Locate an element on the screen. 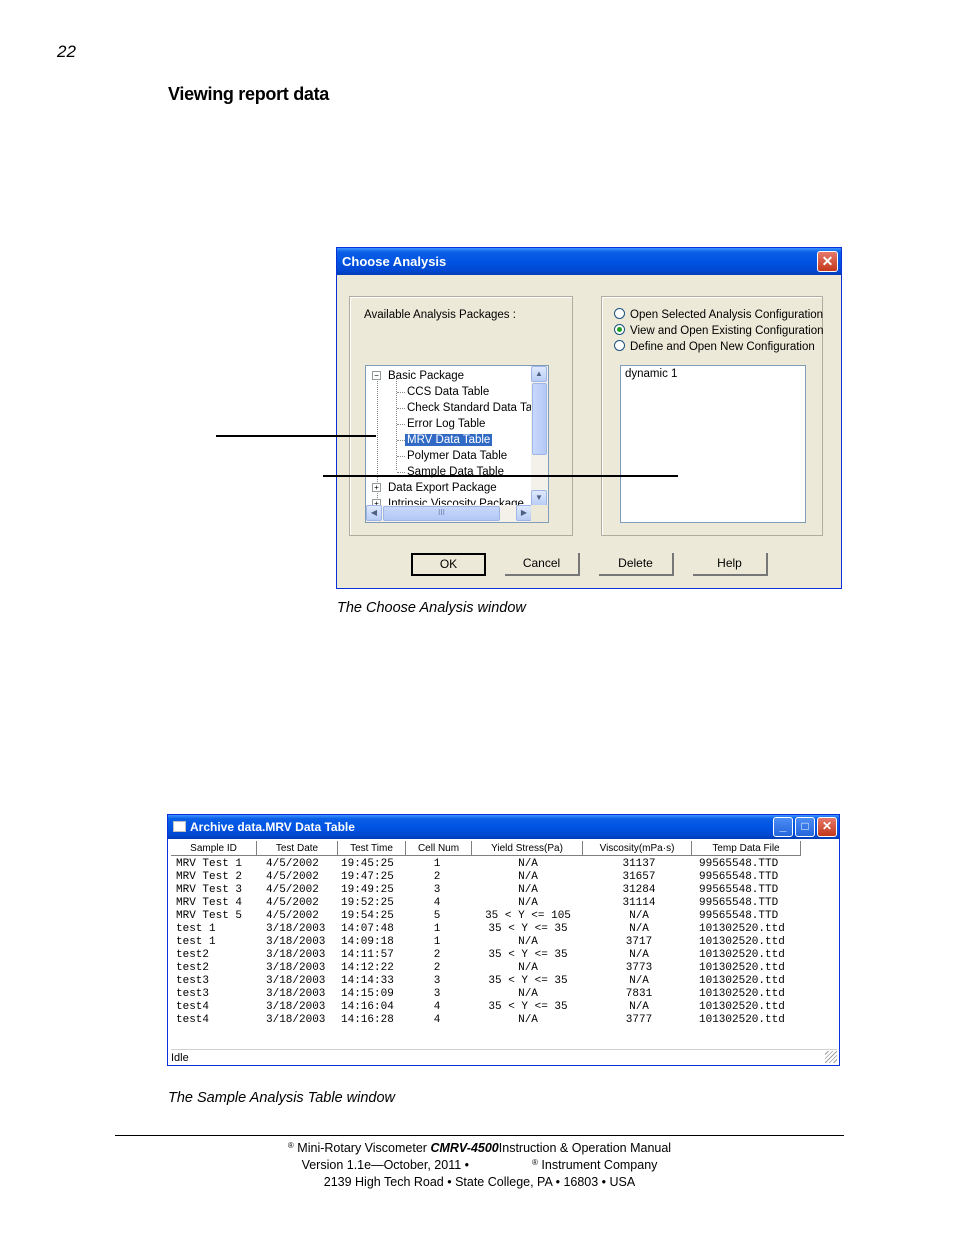 This screenshot has height=1235, width=954. horizontal-scrollbar: ◀ III ▶ is located at coordinates (449, 513).